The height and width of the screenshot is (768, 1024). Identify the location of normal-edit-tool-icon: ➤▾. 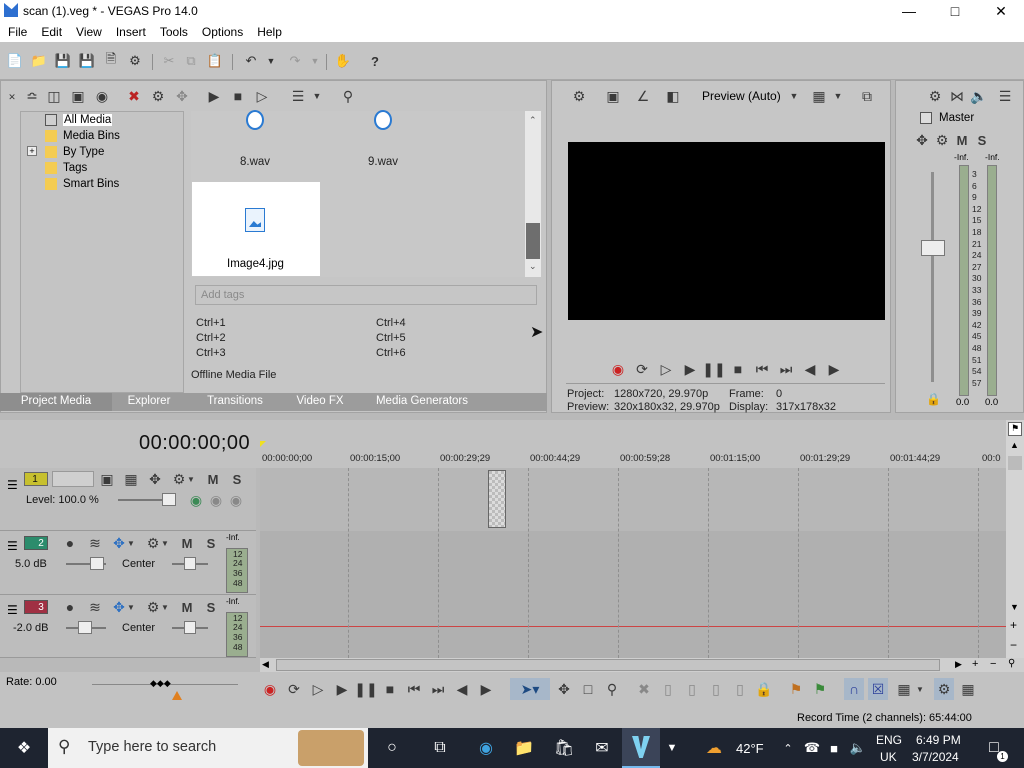
(530, 689).